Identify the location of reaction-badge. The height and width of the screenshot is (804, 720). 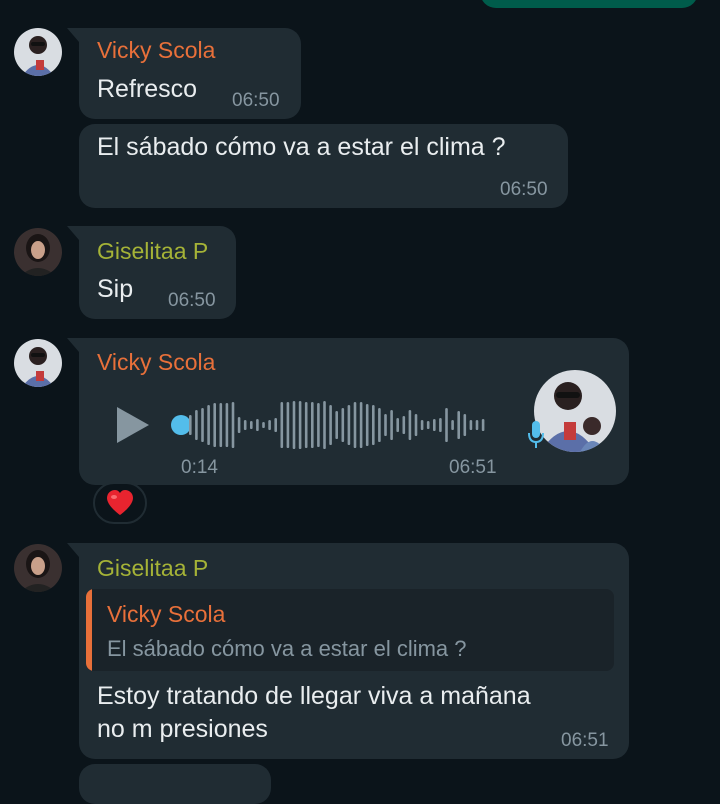
(120, 503).